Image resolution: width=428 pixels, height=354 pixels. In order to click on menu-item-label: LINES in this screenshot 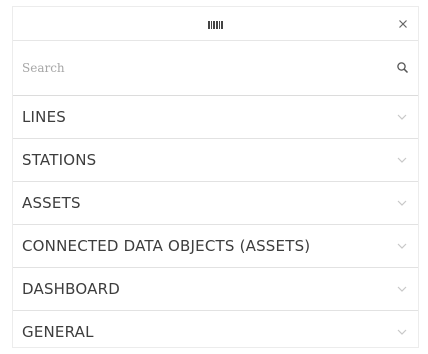, I will do `click(44, 117)`.